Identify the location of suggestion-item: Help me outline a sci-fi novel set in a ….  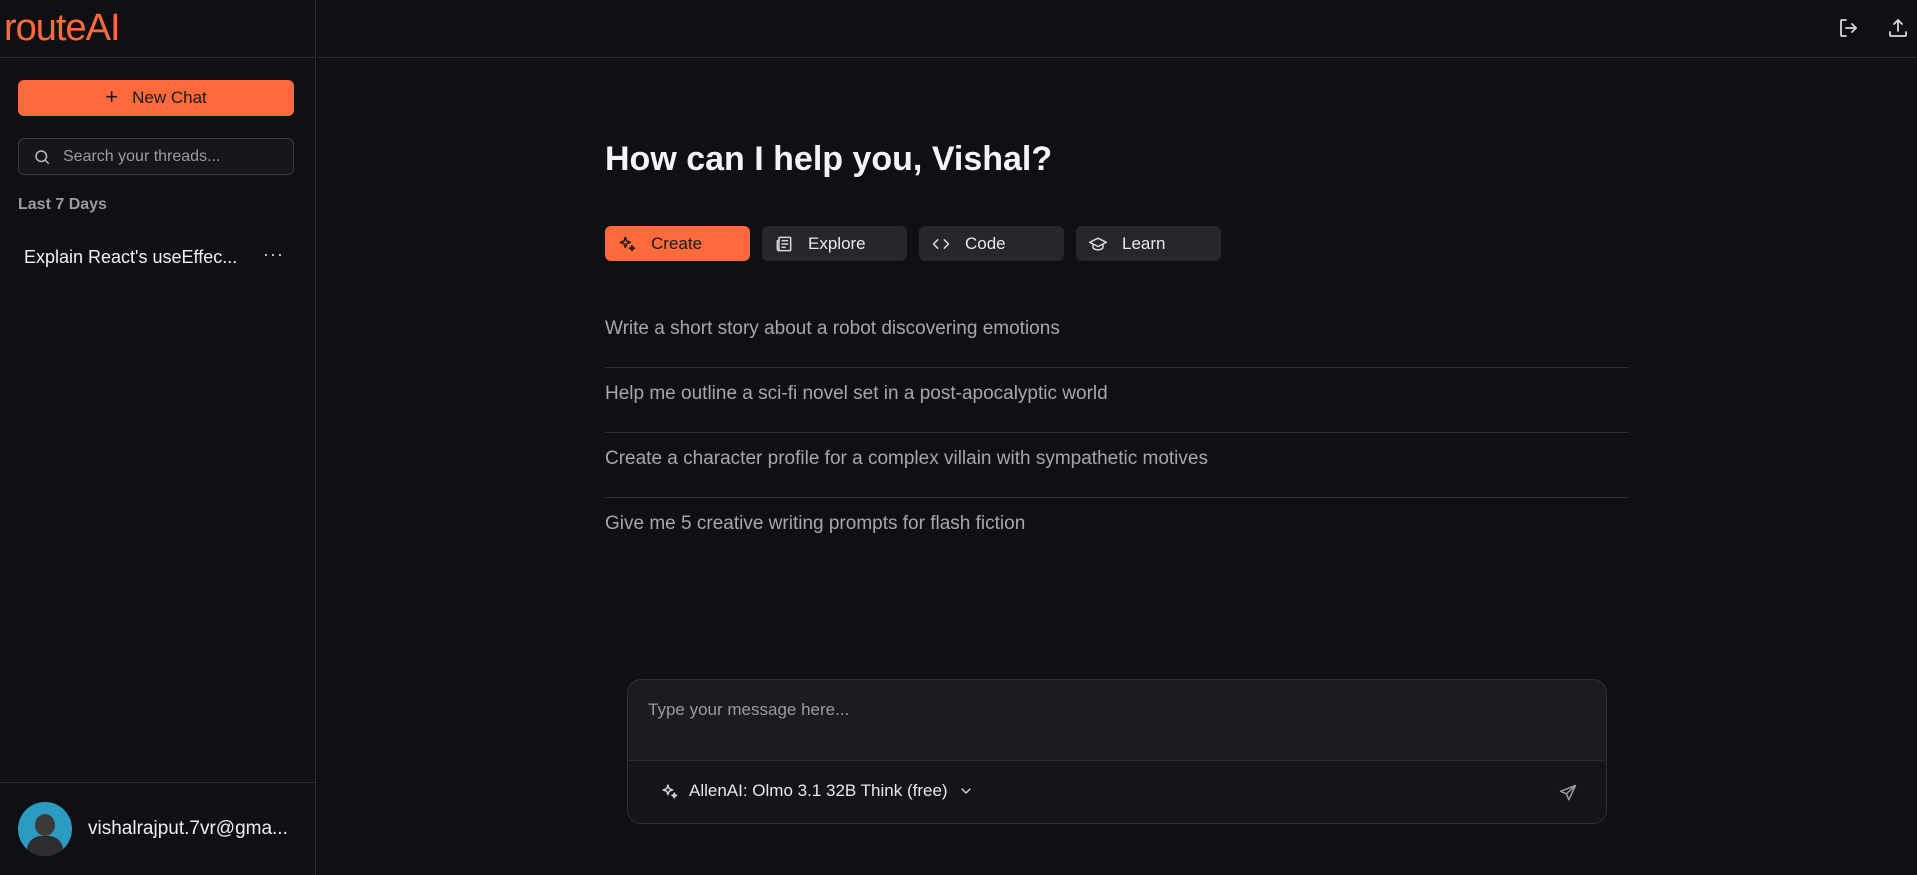
(1117, 400).